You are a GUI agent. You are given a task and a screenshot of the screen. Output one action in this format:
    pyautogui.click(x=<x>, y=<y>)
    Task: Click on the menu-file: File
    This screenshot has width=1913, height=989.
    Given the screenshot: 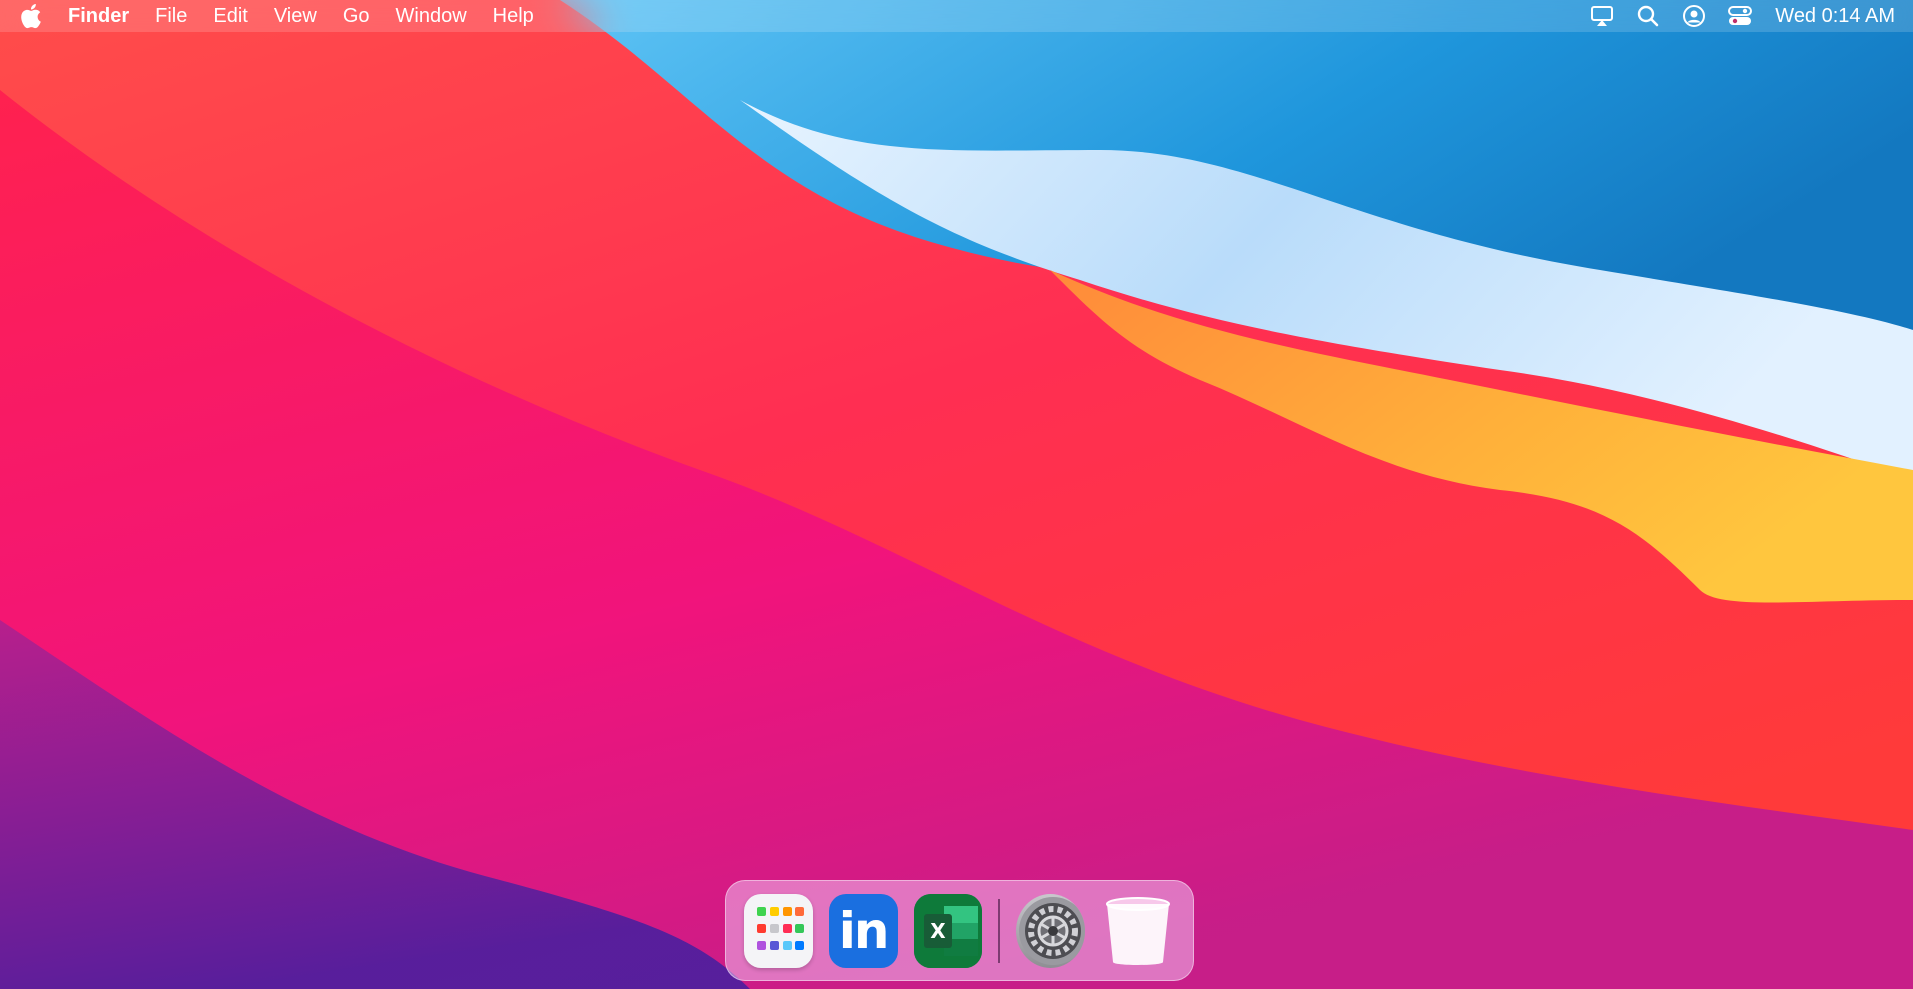 What is the action you would take?
    pyautogui.click(x=171, y=16)
    